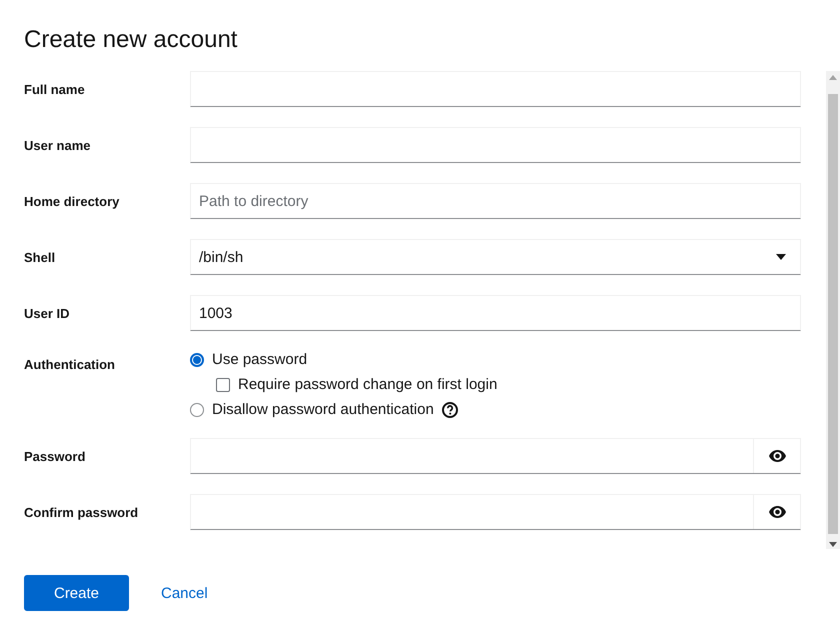 This screenshot has height=634, width=840. What do you see at coordinates (47, 313) in the screenshot?
I see `field-label: User ID` at bounding box center [47, 313].